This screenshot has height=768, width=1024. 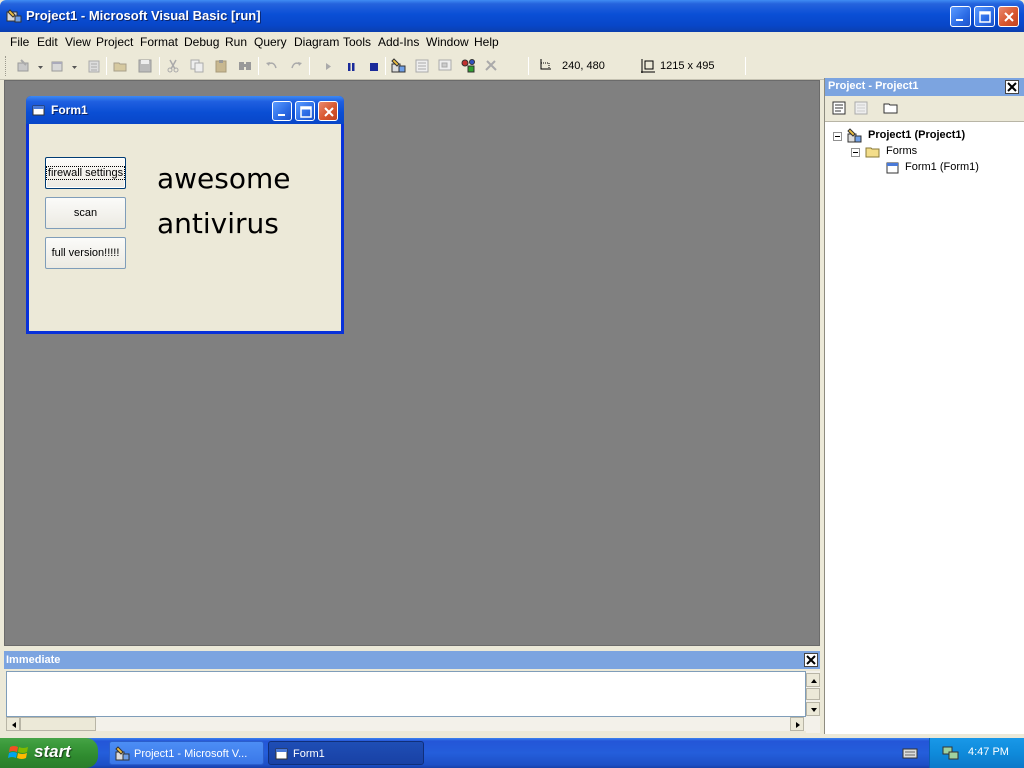 What do you see at coordinates (648, 66) in the screenshot?
I see `size-icon` at bounding box center [648, 66].